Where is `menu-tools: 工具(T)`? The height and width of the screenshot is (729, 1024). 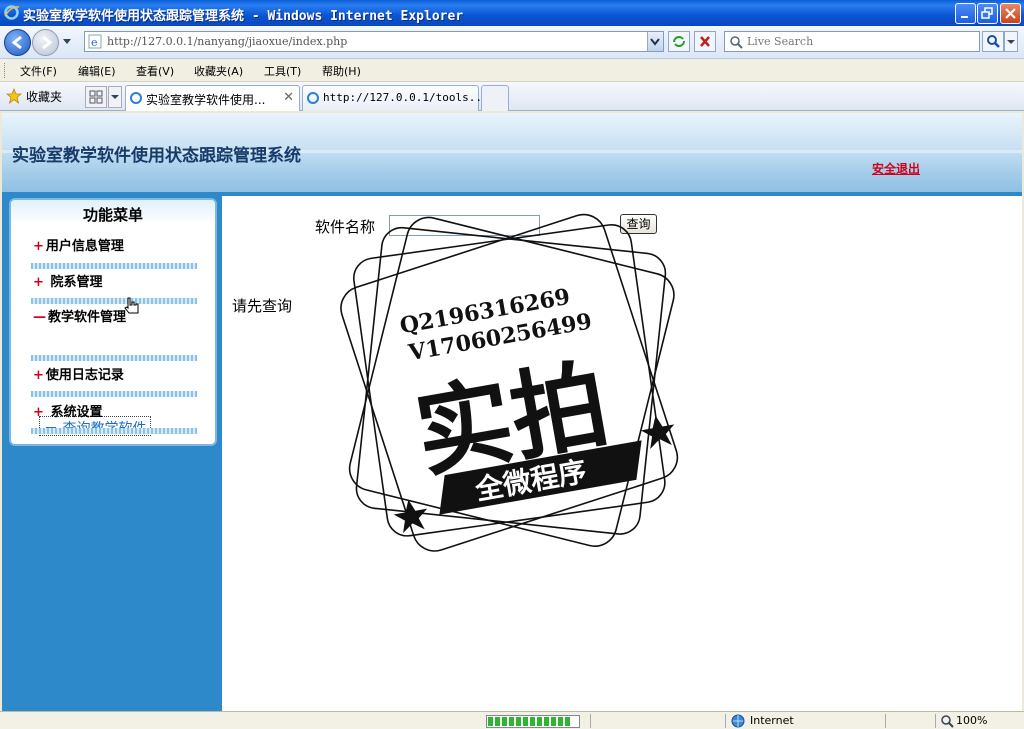 menu-tools: 工具(T) is located at coordinates (282, 71).